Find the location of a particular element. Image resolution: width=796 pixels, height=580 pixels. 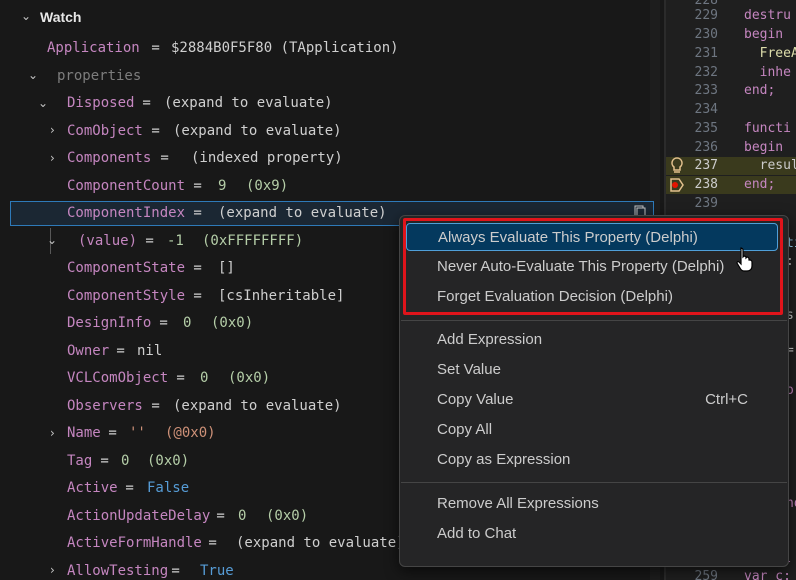

variable-name: ActiveFormHandle is located at coordinates (134, 543).